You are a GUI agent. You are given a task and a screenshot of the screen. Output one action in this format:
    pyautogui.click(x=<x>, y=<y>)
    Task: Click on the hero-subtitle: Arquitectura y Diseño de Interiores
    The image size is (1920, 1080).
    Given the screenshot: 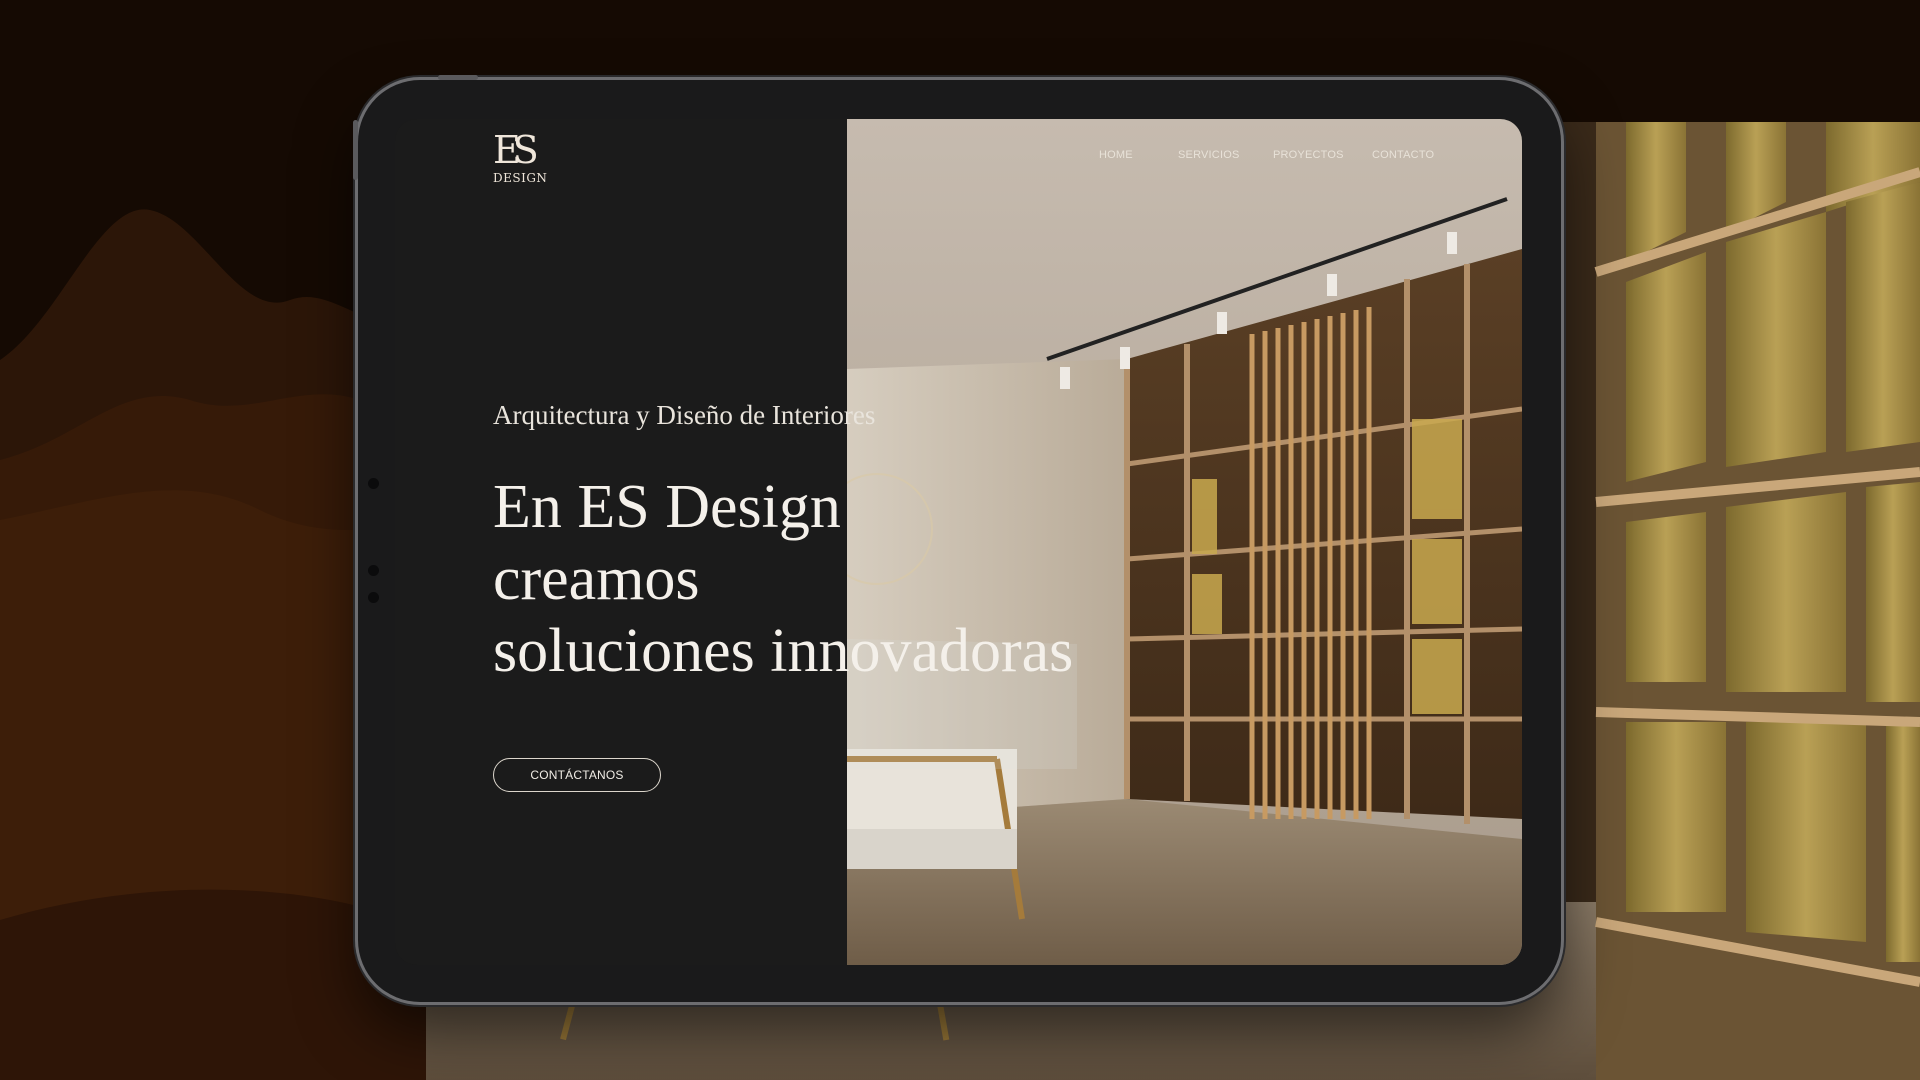 What is the action you would take?
    pyautogui.click(x=684, y=415)
    